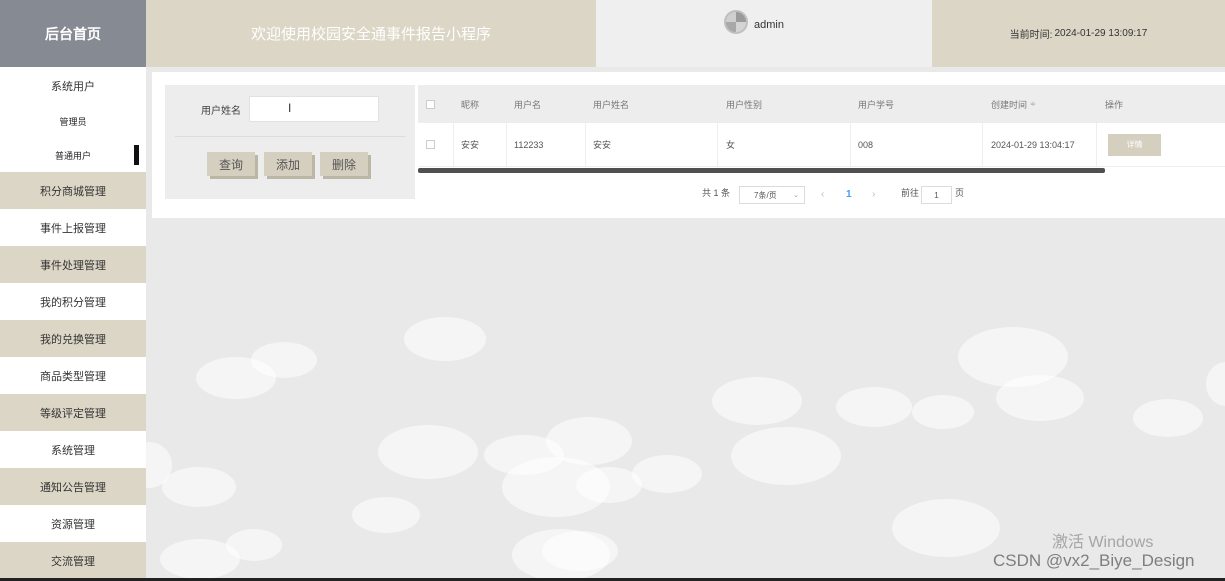  I want to click on user-box, so click(764, 33).